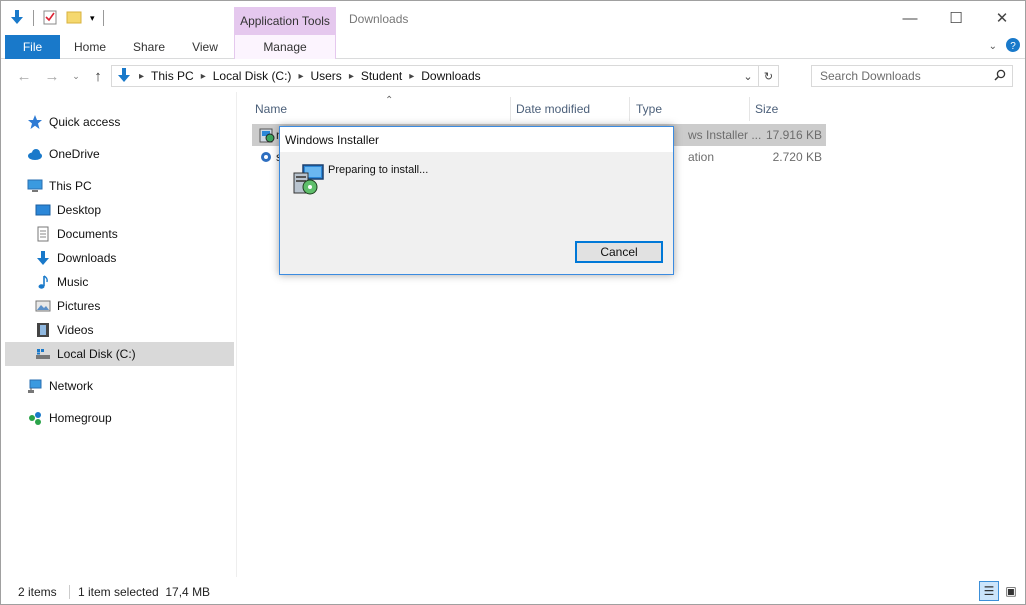 This screenshot has height=605, width=1026. I want to click on installer-icon, so click(308, 180).